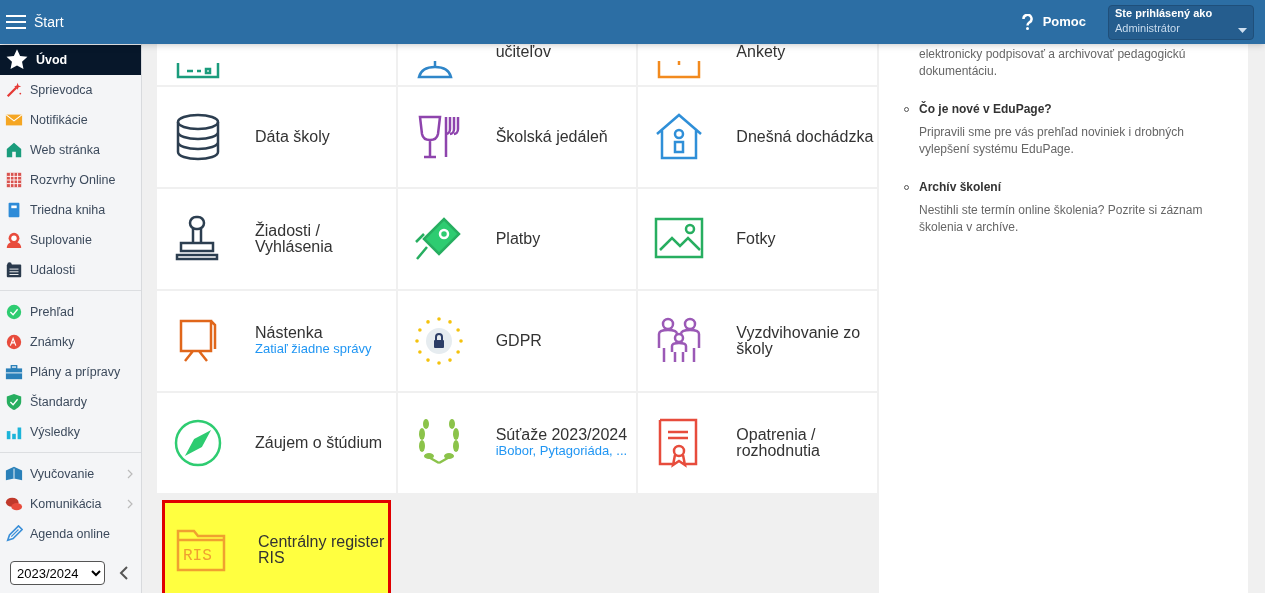  Describe the element at coordinates (322, 550) in the screenshot. I see `tile-title: Centrálny register RIS` at that location.